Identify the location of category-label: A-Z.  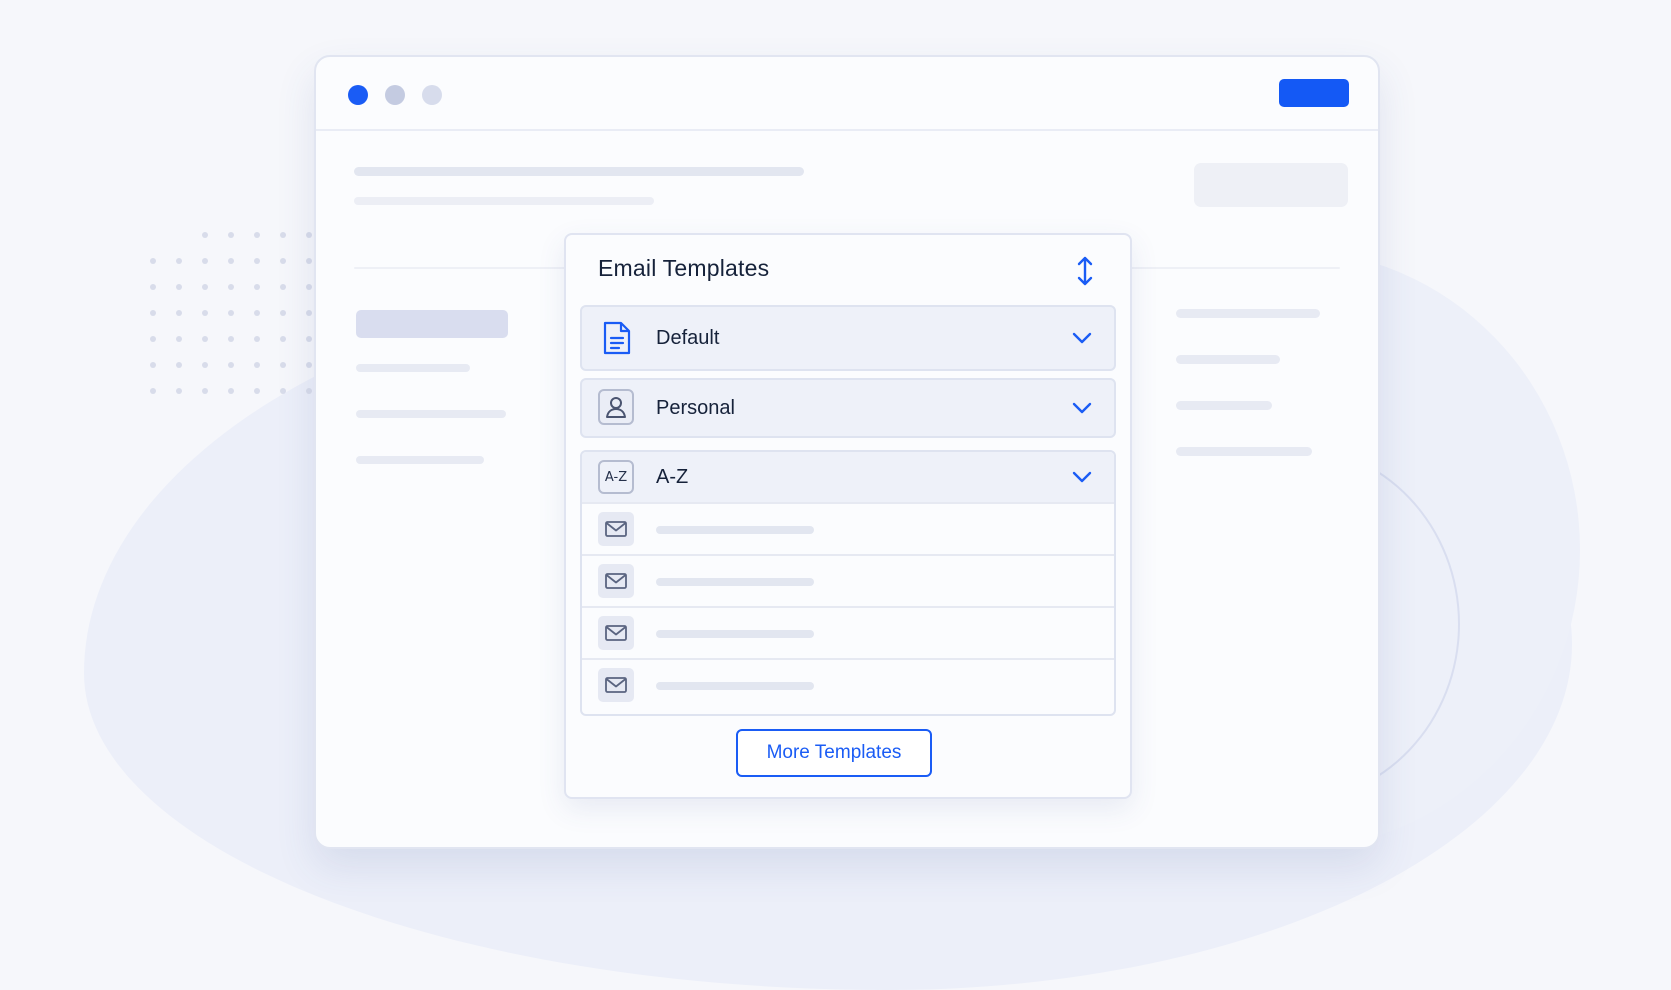
(672, 477).